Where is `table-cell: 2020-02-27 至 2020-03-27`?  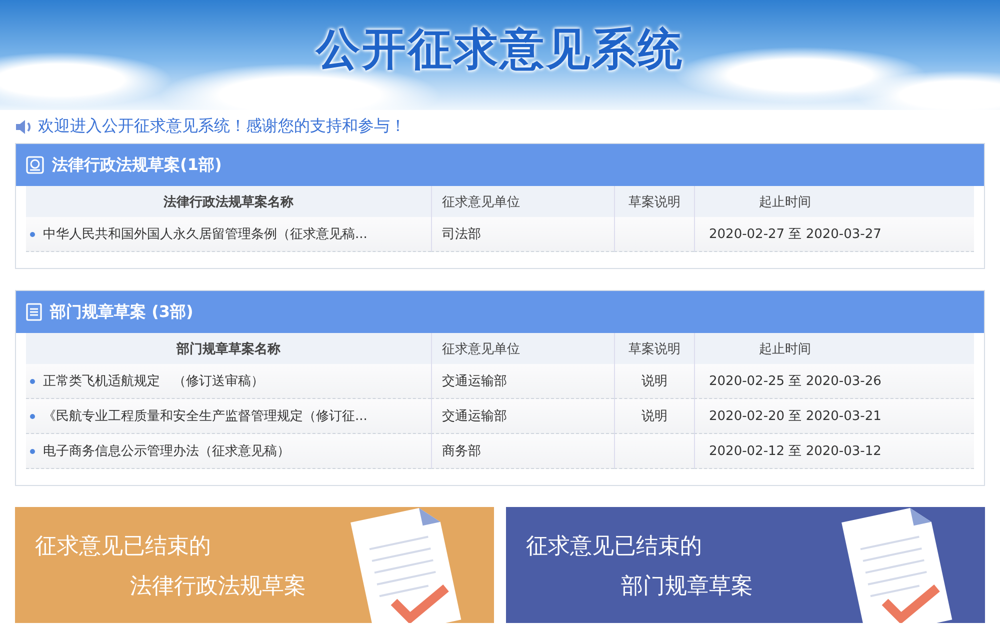 table-cell: 2020-02-27 至 2020-03-27 is located at coordinates (834, 234).